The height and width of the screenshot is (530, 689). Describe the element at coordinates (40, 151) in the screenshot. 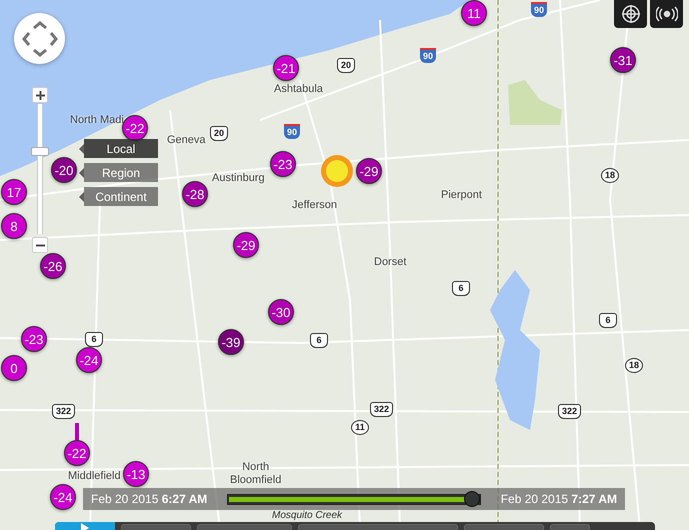

I see `zoom-handle` at that location.